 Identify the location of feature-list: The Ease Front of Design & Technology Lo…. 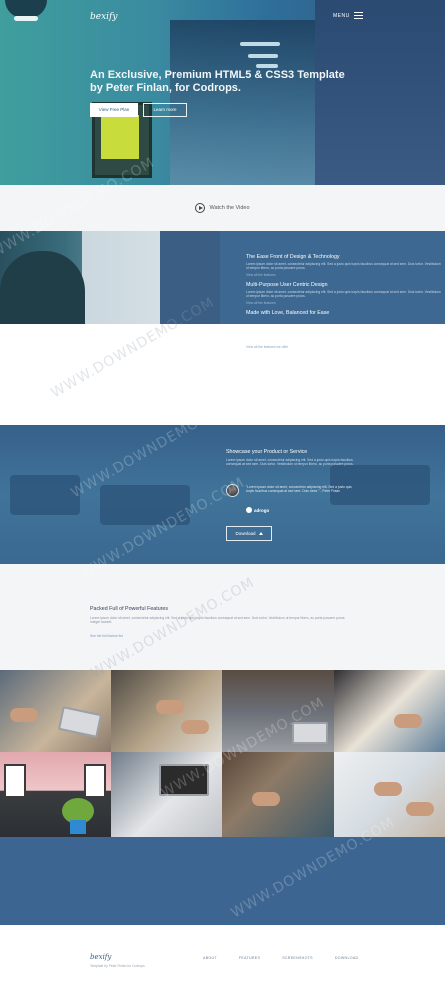
(343, 287).